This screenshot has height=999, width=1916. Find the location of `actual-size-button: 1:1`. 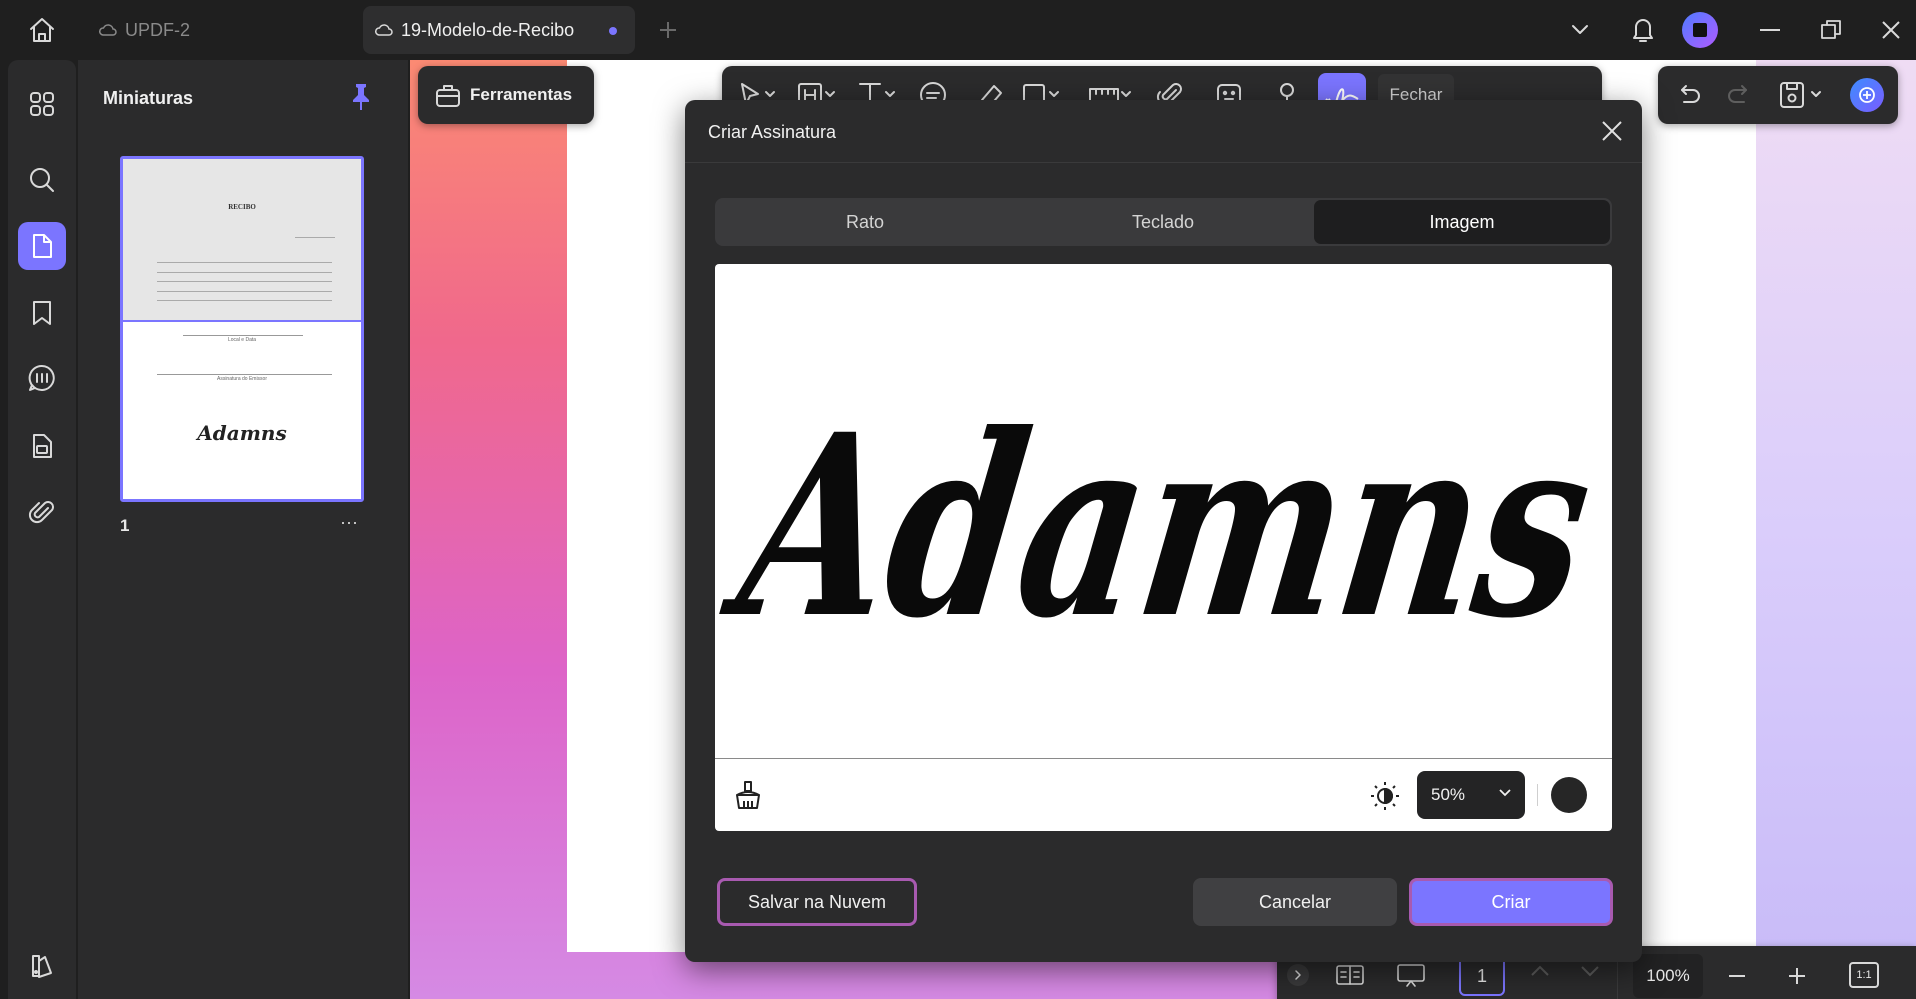

actual-size-button: 1:1 is located at coordinates (1864, 975).